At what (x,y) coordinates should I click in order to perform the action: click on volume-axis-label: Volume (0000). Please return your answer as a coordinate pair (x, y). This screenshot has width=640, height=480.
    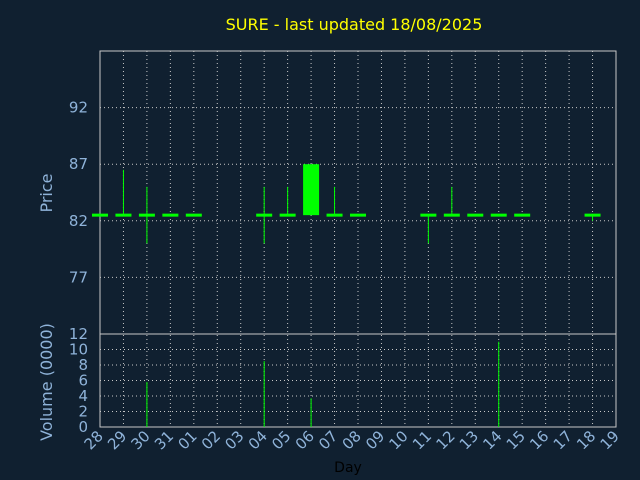
    Looking at the image, I should click on (46, 382).